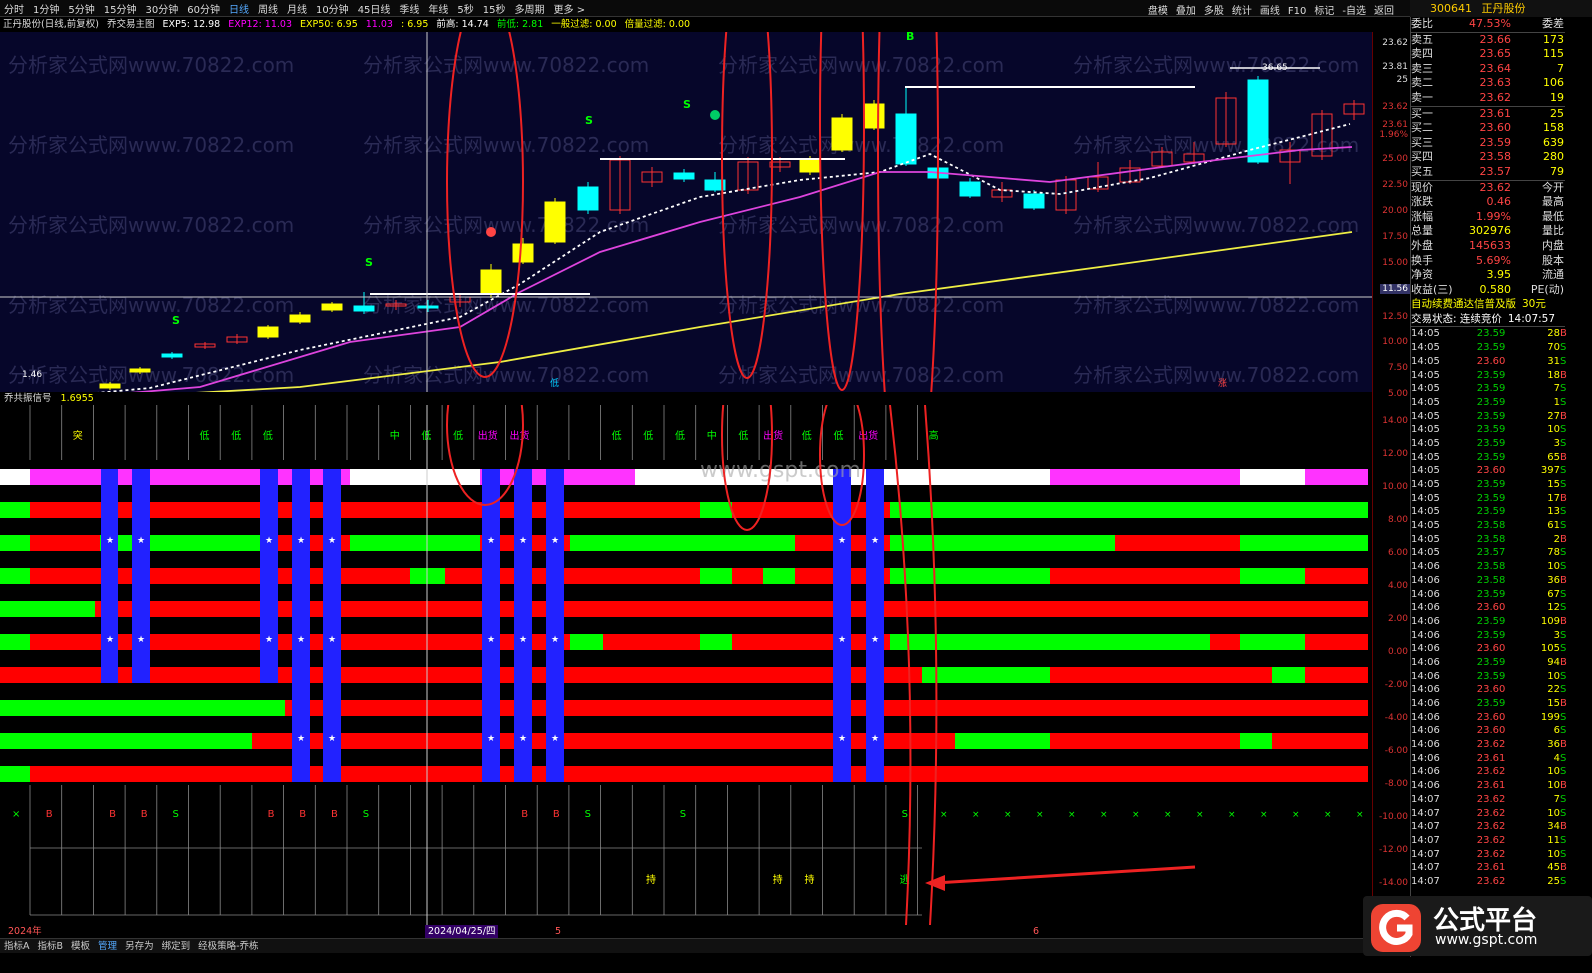 Image resolution: width=1592 pixels, height=973 pixels. Describe the element at coordinates (1488, 718) in the screenshot. I see `tick-row: 14:06 23.60 199 S` at that location.